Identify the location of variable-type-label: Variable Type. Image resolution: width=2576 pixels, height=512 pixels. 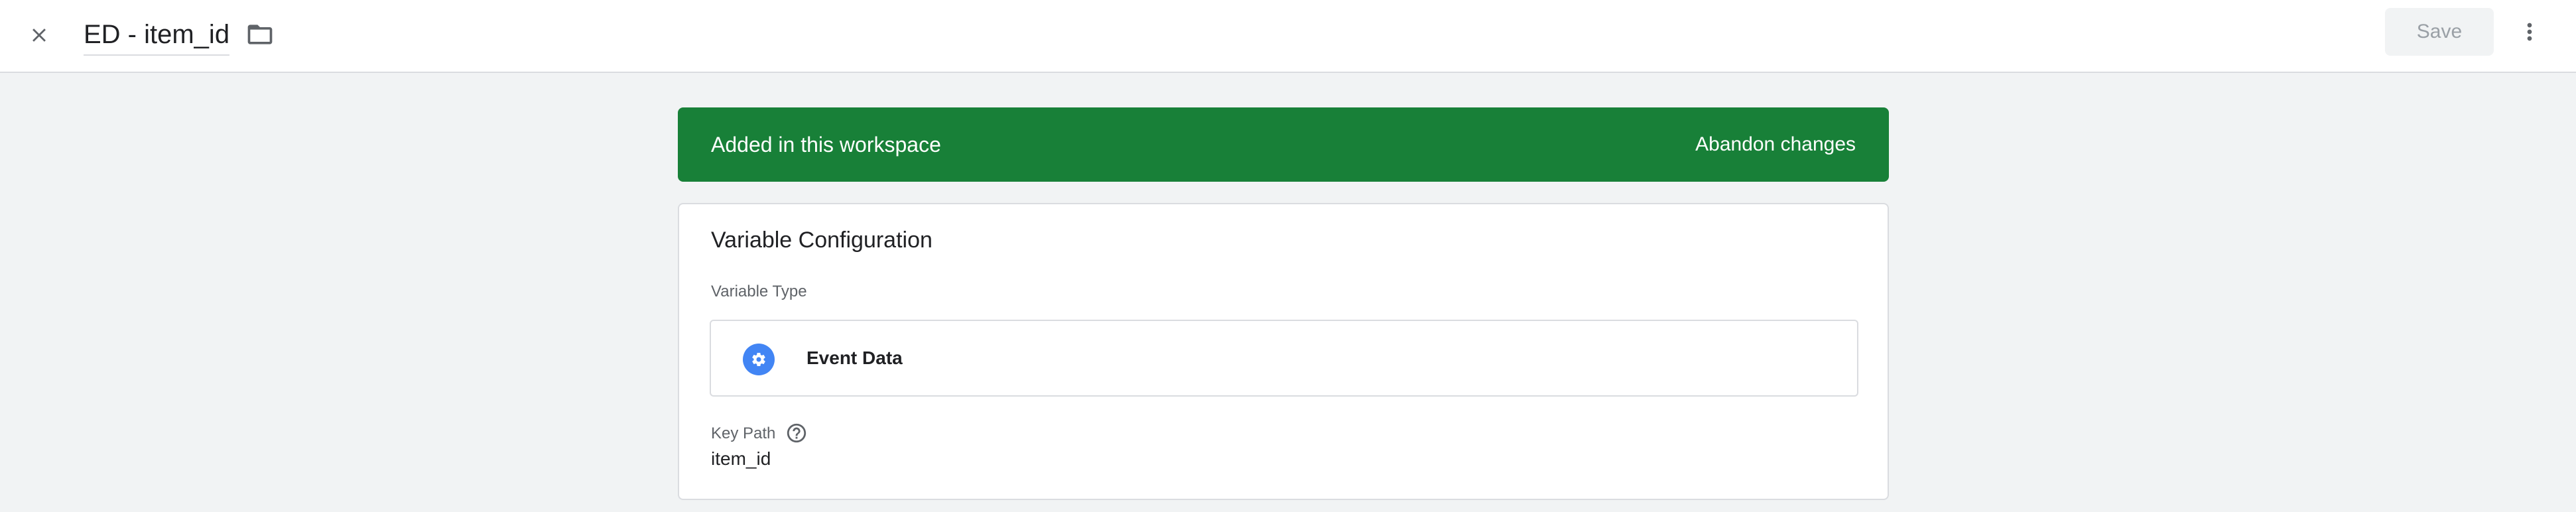
(759, 291).